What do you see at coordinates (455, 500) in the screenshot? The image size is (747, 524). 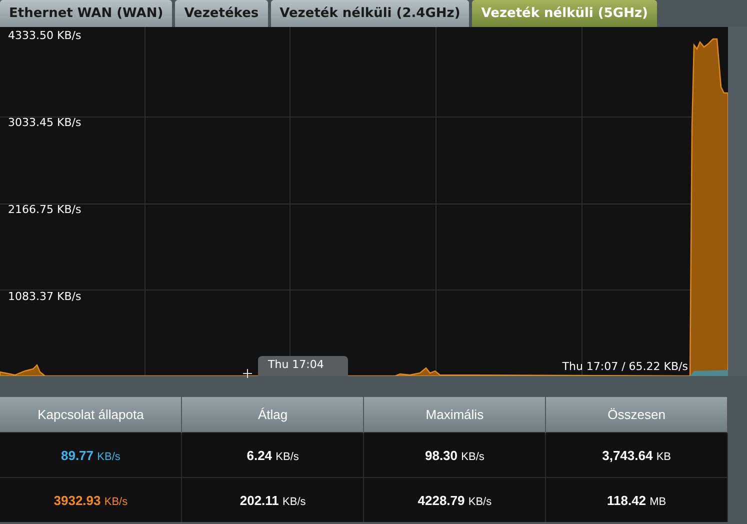 I see `table-cell: 4228.79 KB/s` at bounding box center [455, 500].